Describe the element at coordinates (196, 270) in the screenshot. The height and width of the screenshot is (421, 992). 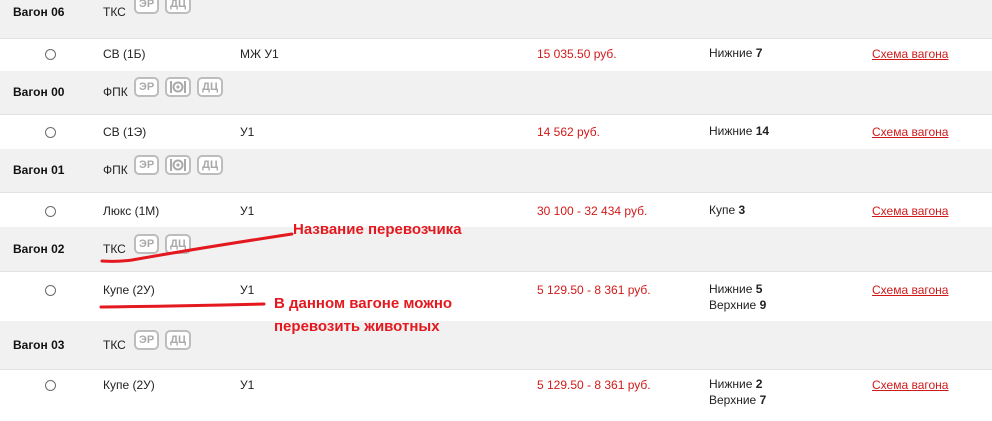
I see `annotation-strokes` at that location.